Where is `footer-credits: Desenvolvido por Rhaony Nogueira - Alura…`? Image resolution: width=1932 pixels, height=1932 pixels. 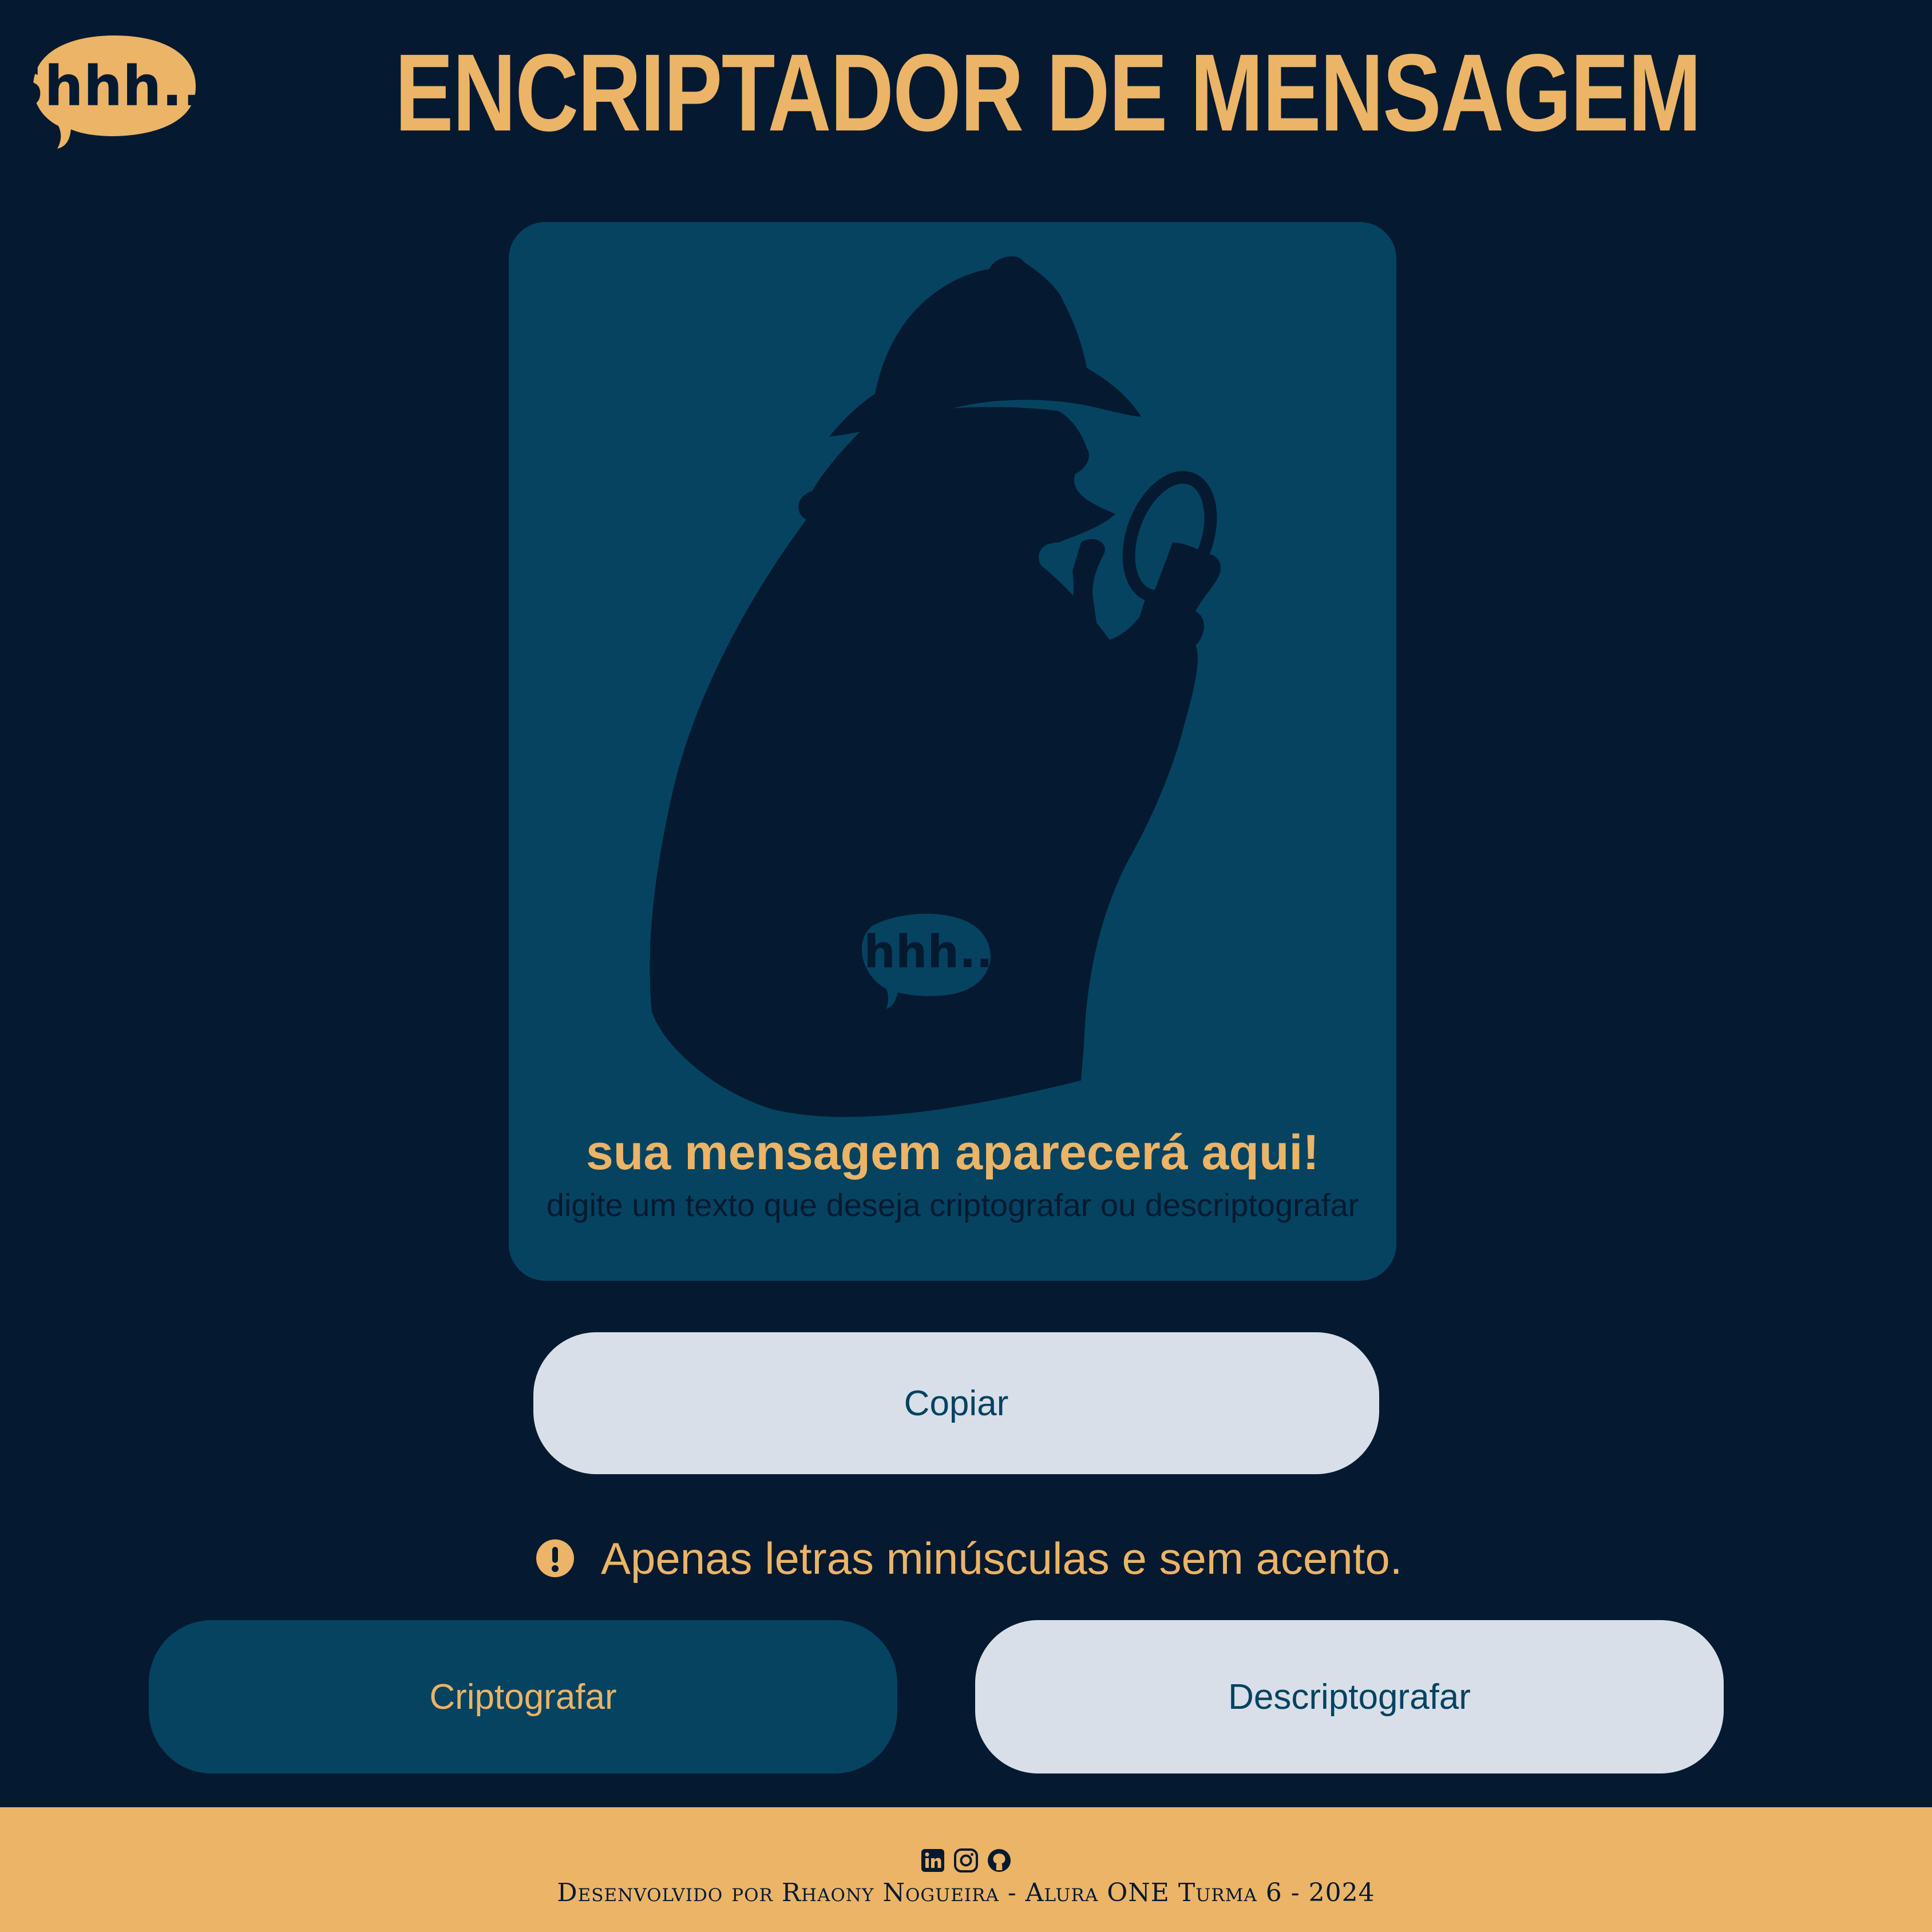 footer-credits: Desenvolvido por Rhaony Nogueira - Alura… is located at coordinates (966, 1892).